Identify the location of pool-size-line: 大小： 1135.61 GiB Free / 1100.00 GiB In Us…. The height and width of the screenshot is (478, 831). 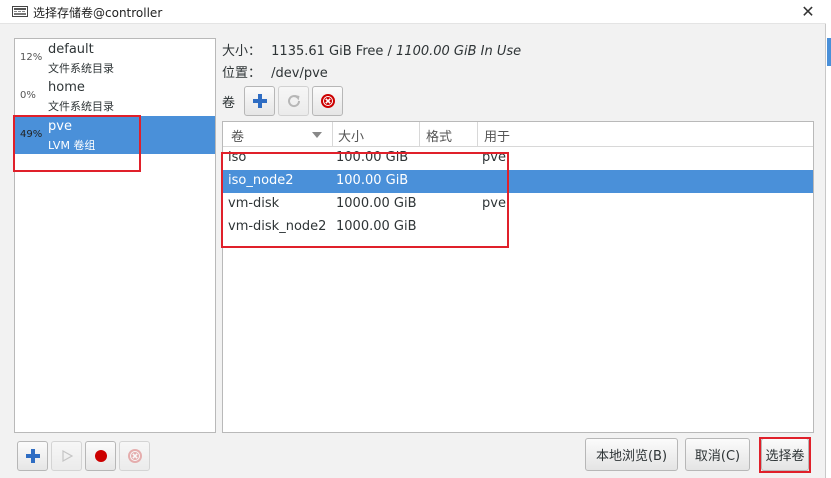
(371, 49).